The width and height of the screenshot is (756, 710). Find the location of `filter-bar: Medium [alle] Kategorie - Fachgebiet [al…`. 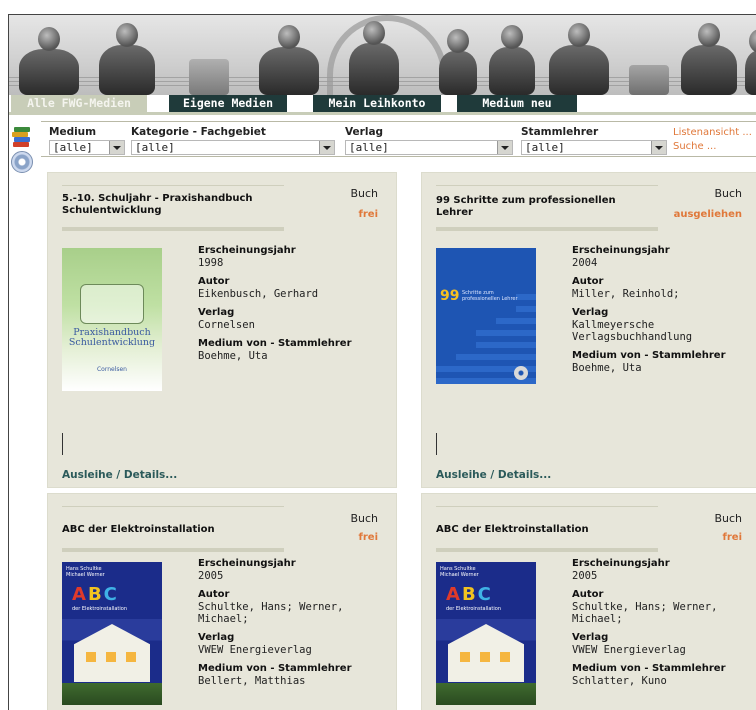

filter-bar: Medium [alle] Kategorie - Fachgebiet [al… is located at coordinates (398, 139).